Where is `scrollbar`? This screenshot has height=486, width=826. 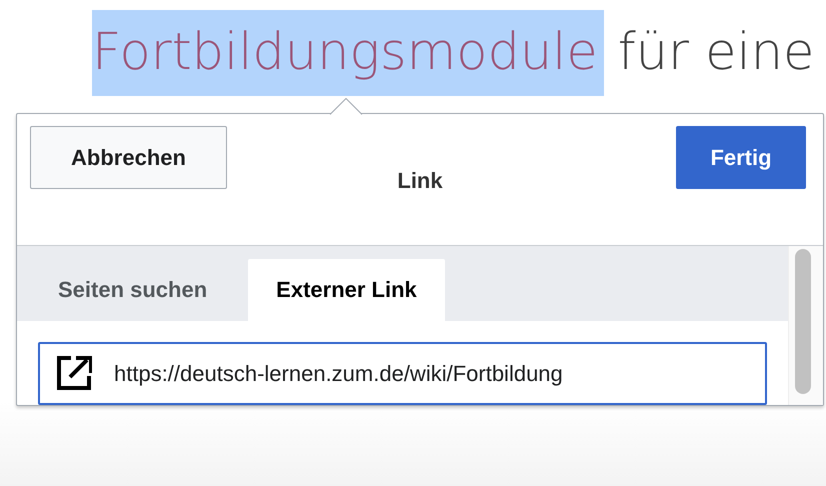
scrollbar is located at coordinates (805, 325).